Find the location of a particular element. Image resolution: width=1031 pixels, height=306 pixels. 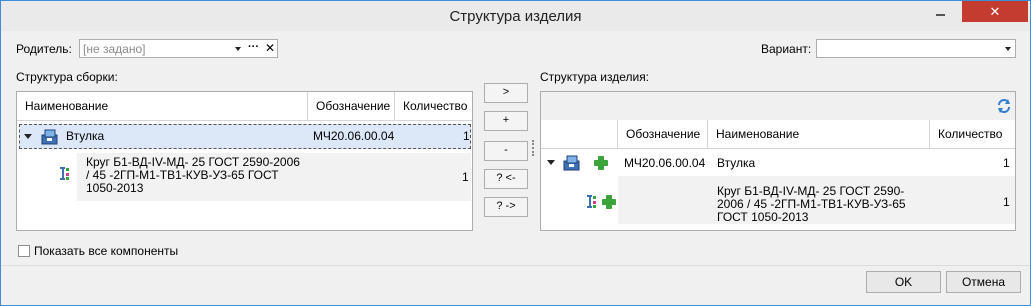

refresh-icon is located at coordinates (1004, 106).